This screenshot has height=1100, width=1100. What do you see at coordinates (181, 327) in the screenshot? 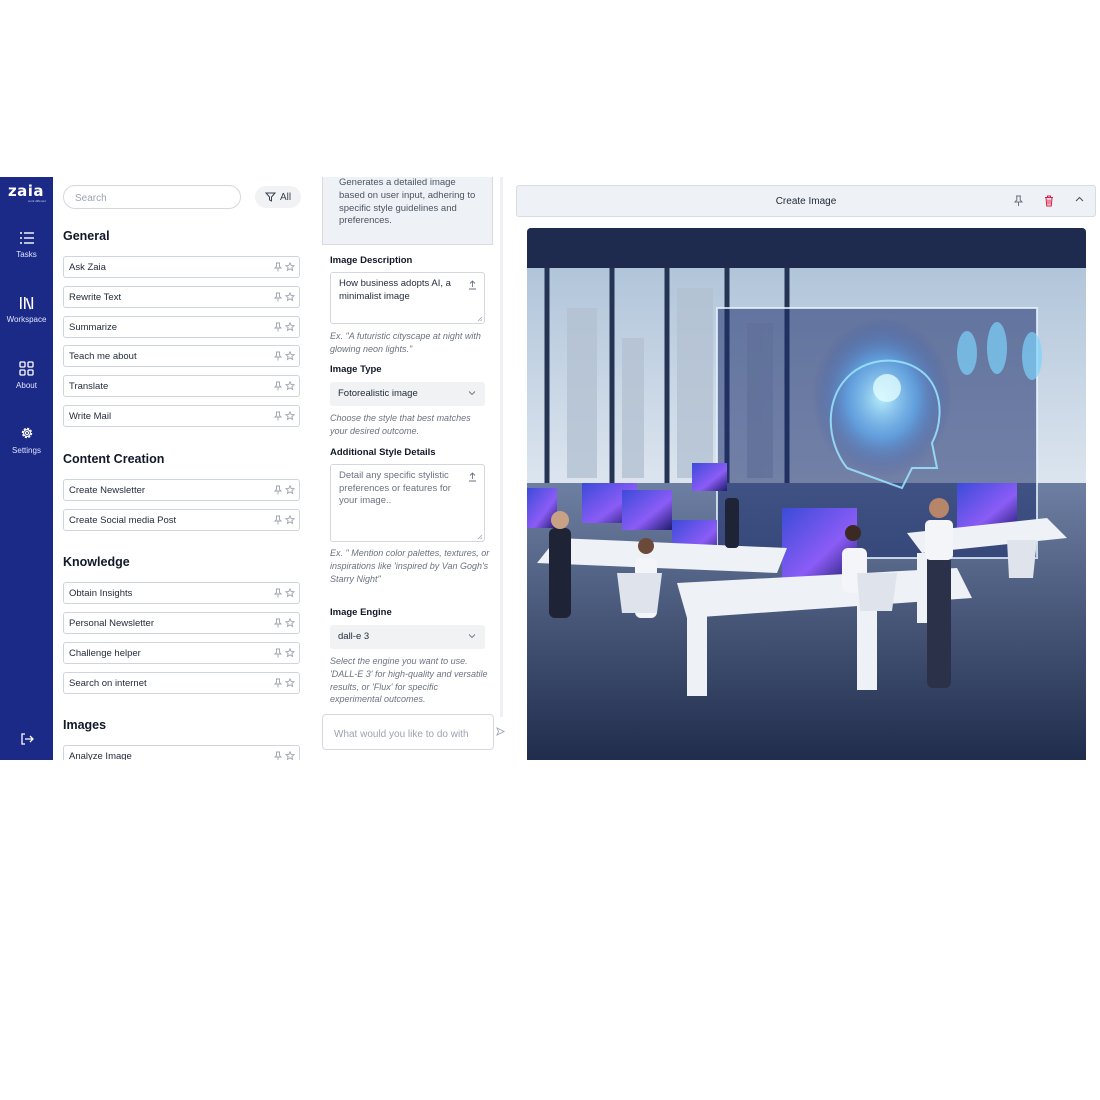
I see `task-item-summarize: Summarize` at bounding box center [181, 327].